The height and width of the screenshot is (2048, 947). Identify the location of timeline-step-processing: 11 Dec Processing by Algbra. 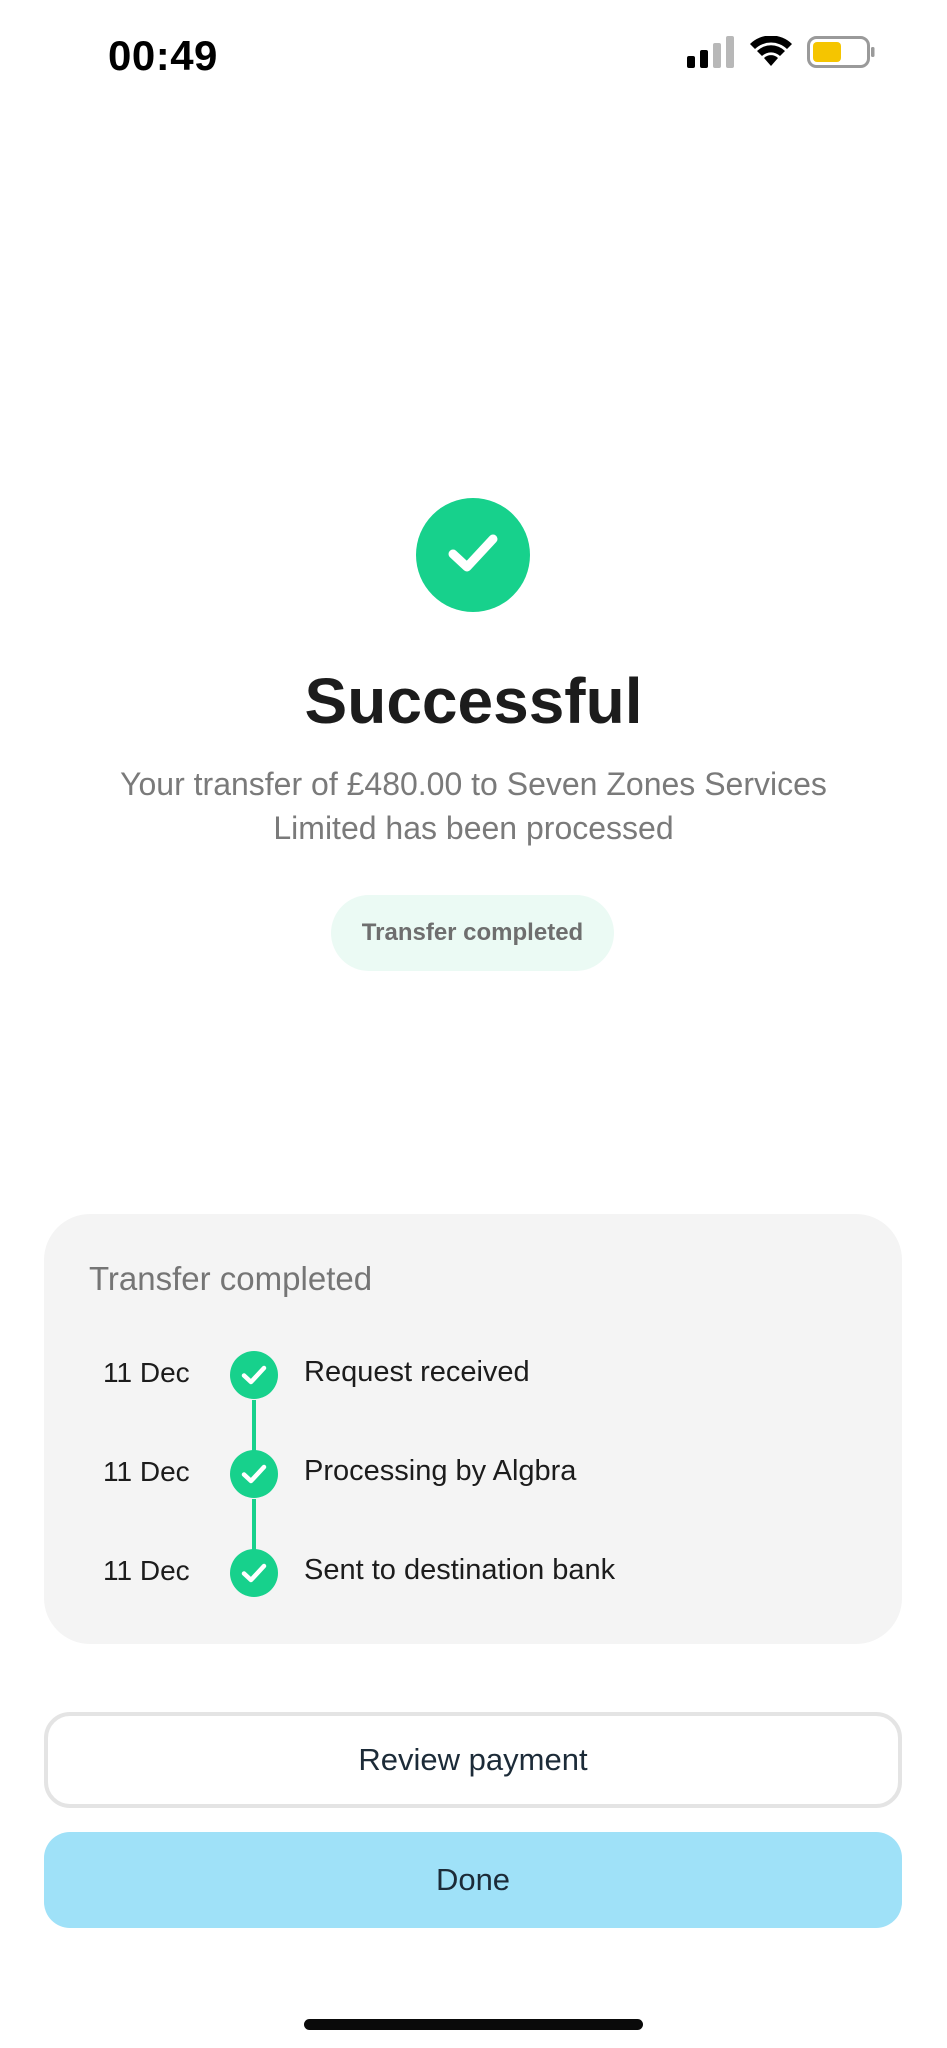
(473, 1474).